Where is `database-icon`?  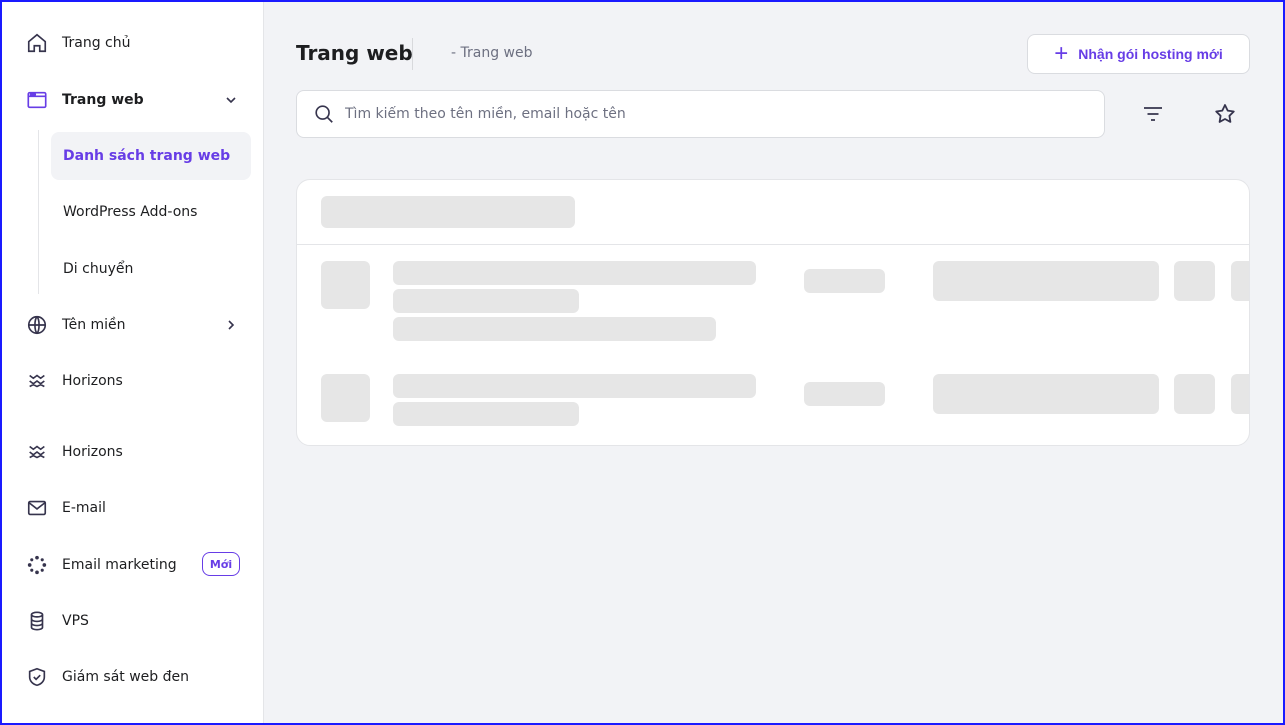 database-icon is located at coordinates (37, 621).